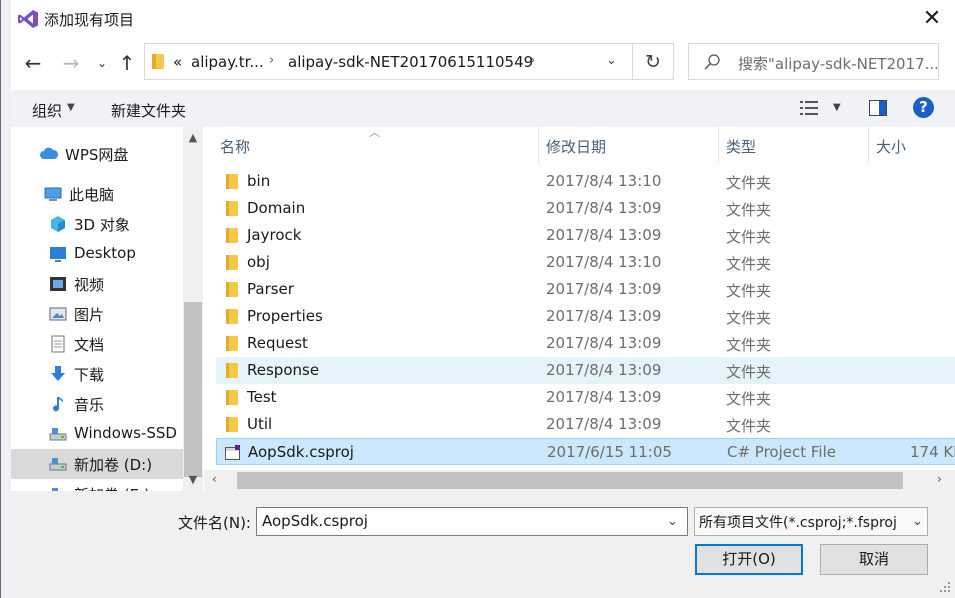 The image size is (955, 598). I want to click on open-button: 打开(O), so click(749, 559).